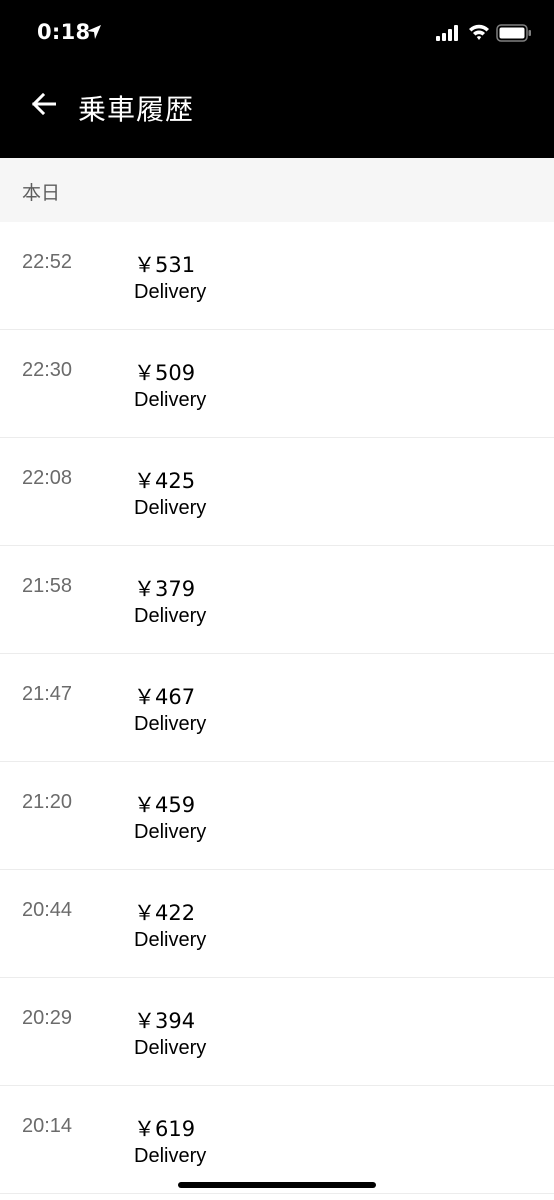  What do you see at coordinates (165, 1129) in the screenshot?
I see `trip-amount: ￥619` at bounding box center [165, 1129].